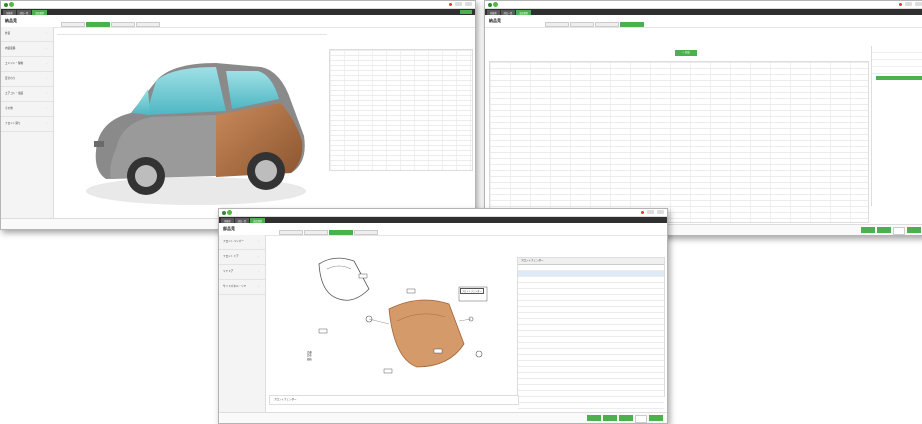  What do you see at coordinates (27, 94) in the screenshot?
I see `sidebar-item-5: エアコン・電装` at bounding box center [27, 94].